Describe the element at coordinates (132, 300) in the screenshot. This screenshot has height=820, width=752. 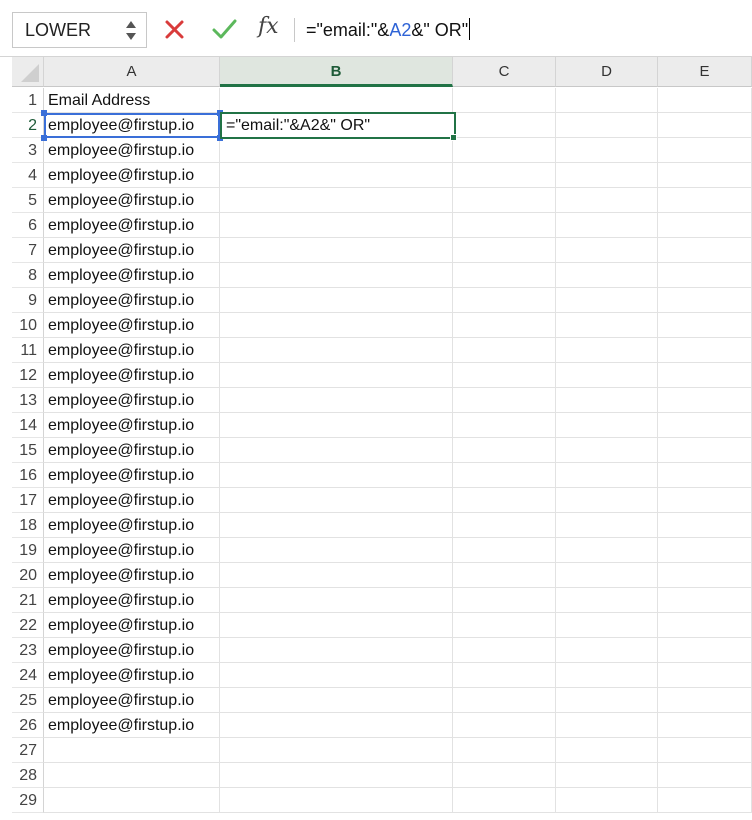
I see `cell-a9: employee@firstup.io` at that location.